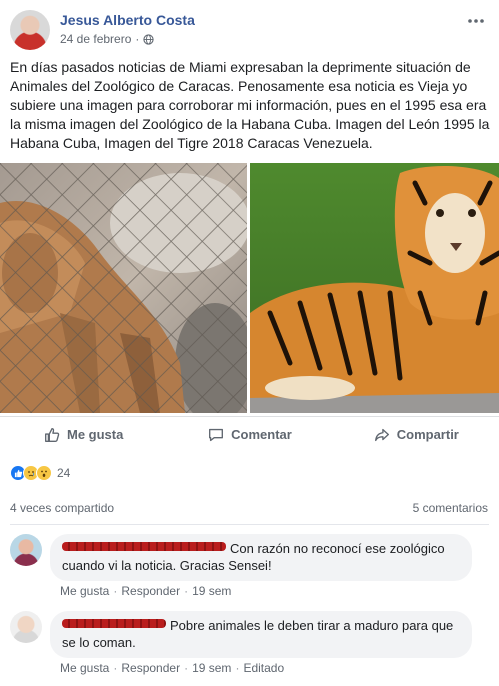 Image resolution: width=499 pixels, height=686 pixels. I want to click on share-icon, so click(381, 434).